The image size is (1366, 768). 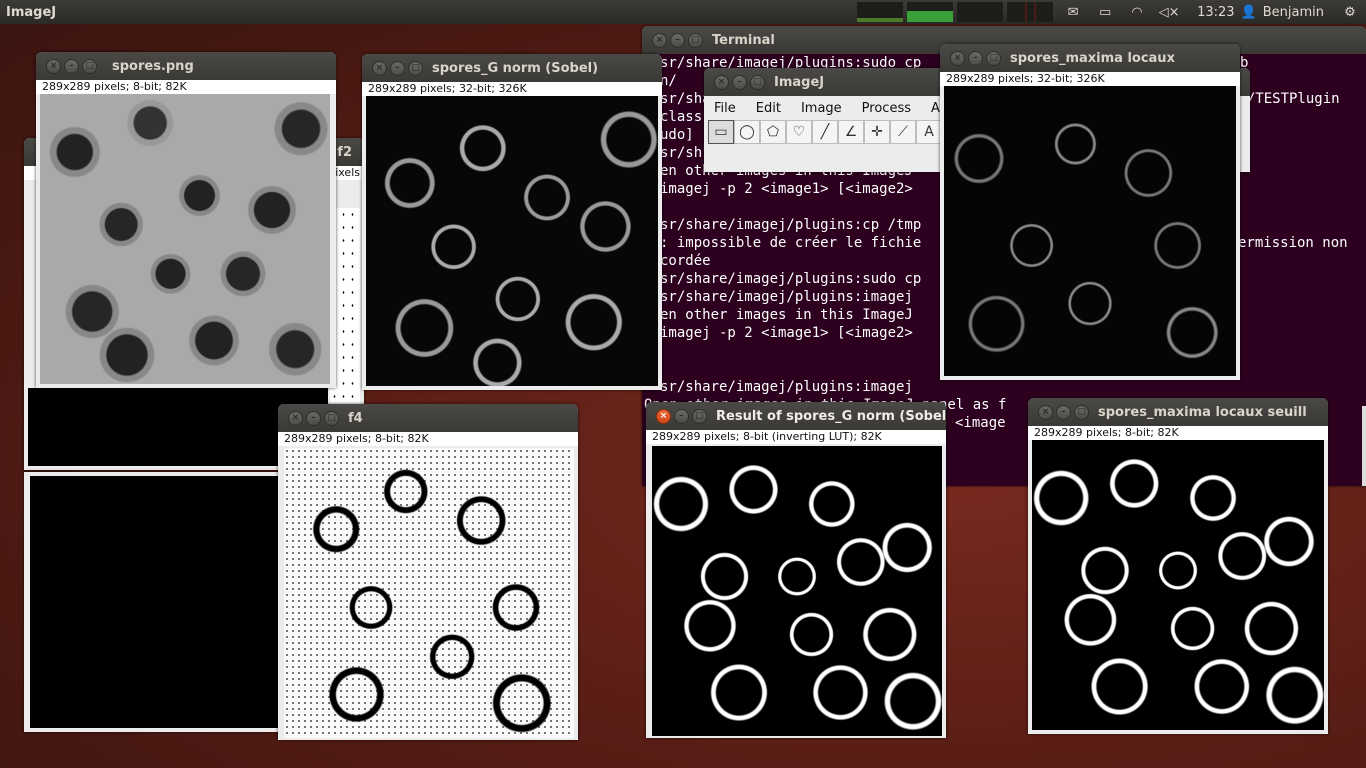 I want to click on window-title: spores_G norm (Sobel), so click(x=515, y=68).